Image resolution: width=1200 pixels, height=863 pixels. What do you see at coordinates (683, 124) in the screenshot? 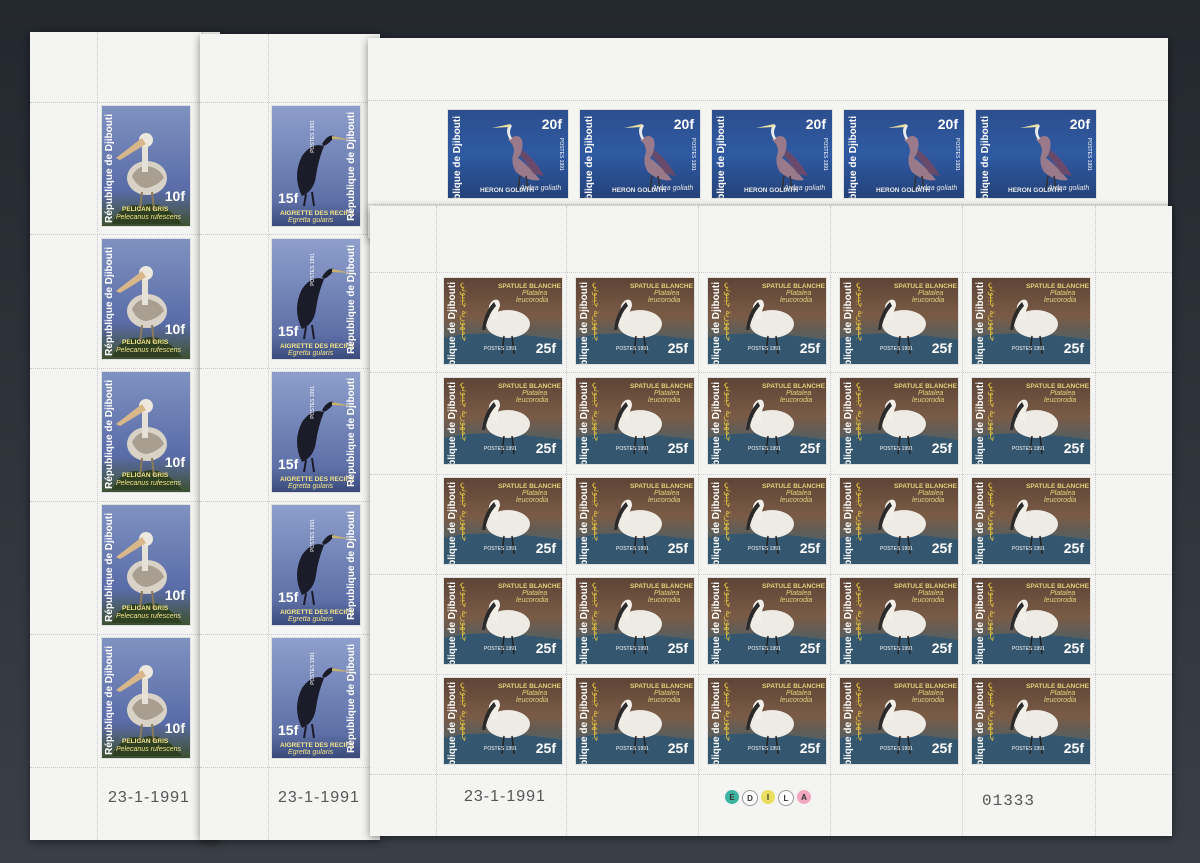
I see `face-value: 20f` at bounding box center [683, 124].